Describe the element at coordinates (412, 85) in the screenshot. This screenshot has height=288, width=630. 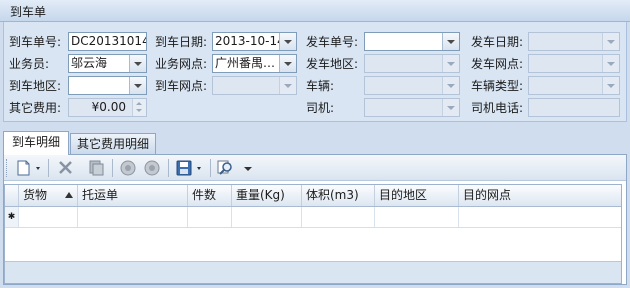
I see `vehicle-combo` at that location.